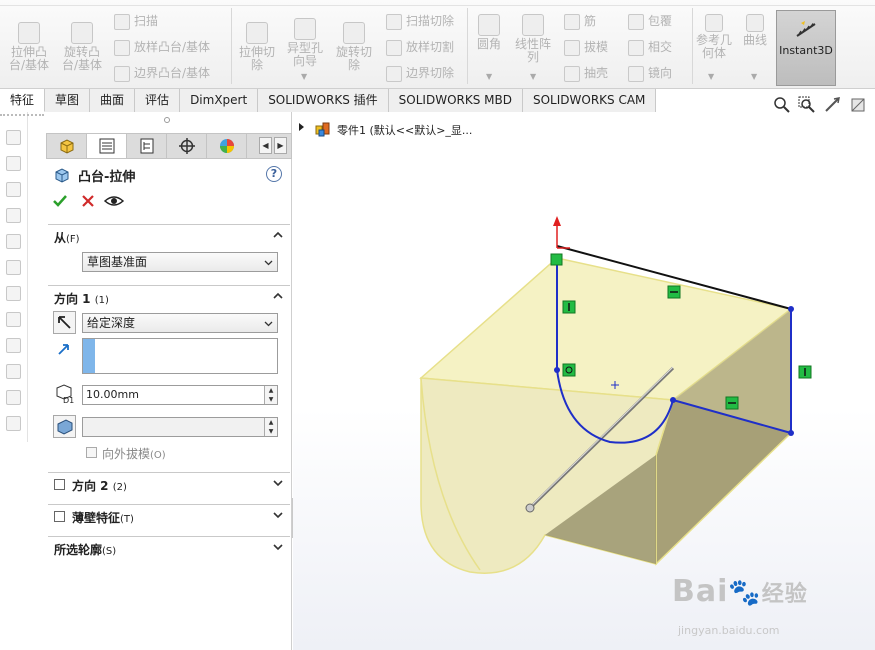 Image resolution: width=875 pixels, height=650 pixels. Describe the element at coordinates (489, 32) in the screenshot. I see `fillet-button: 圆角` at that location.